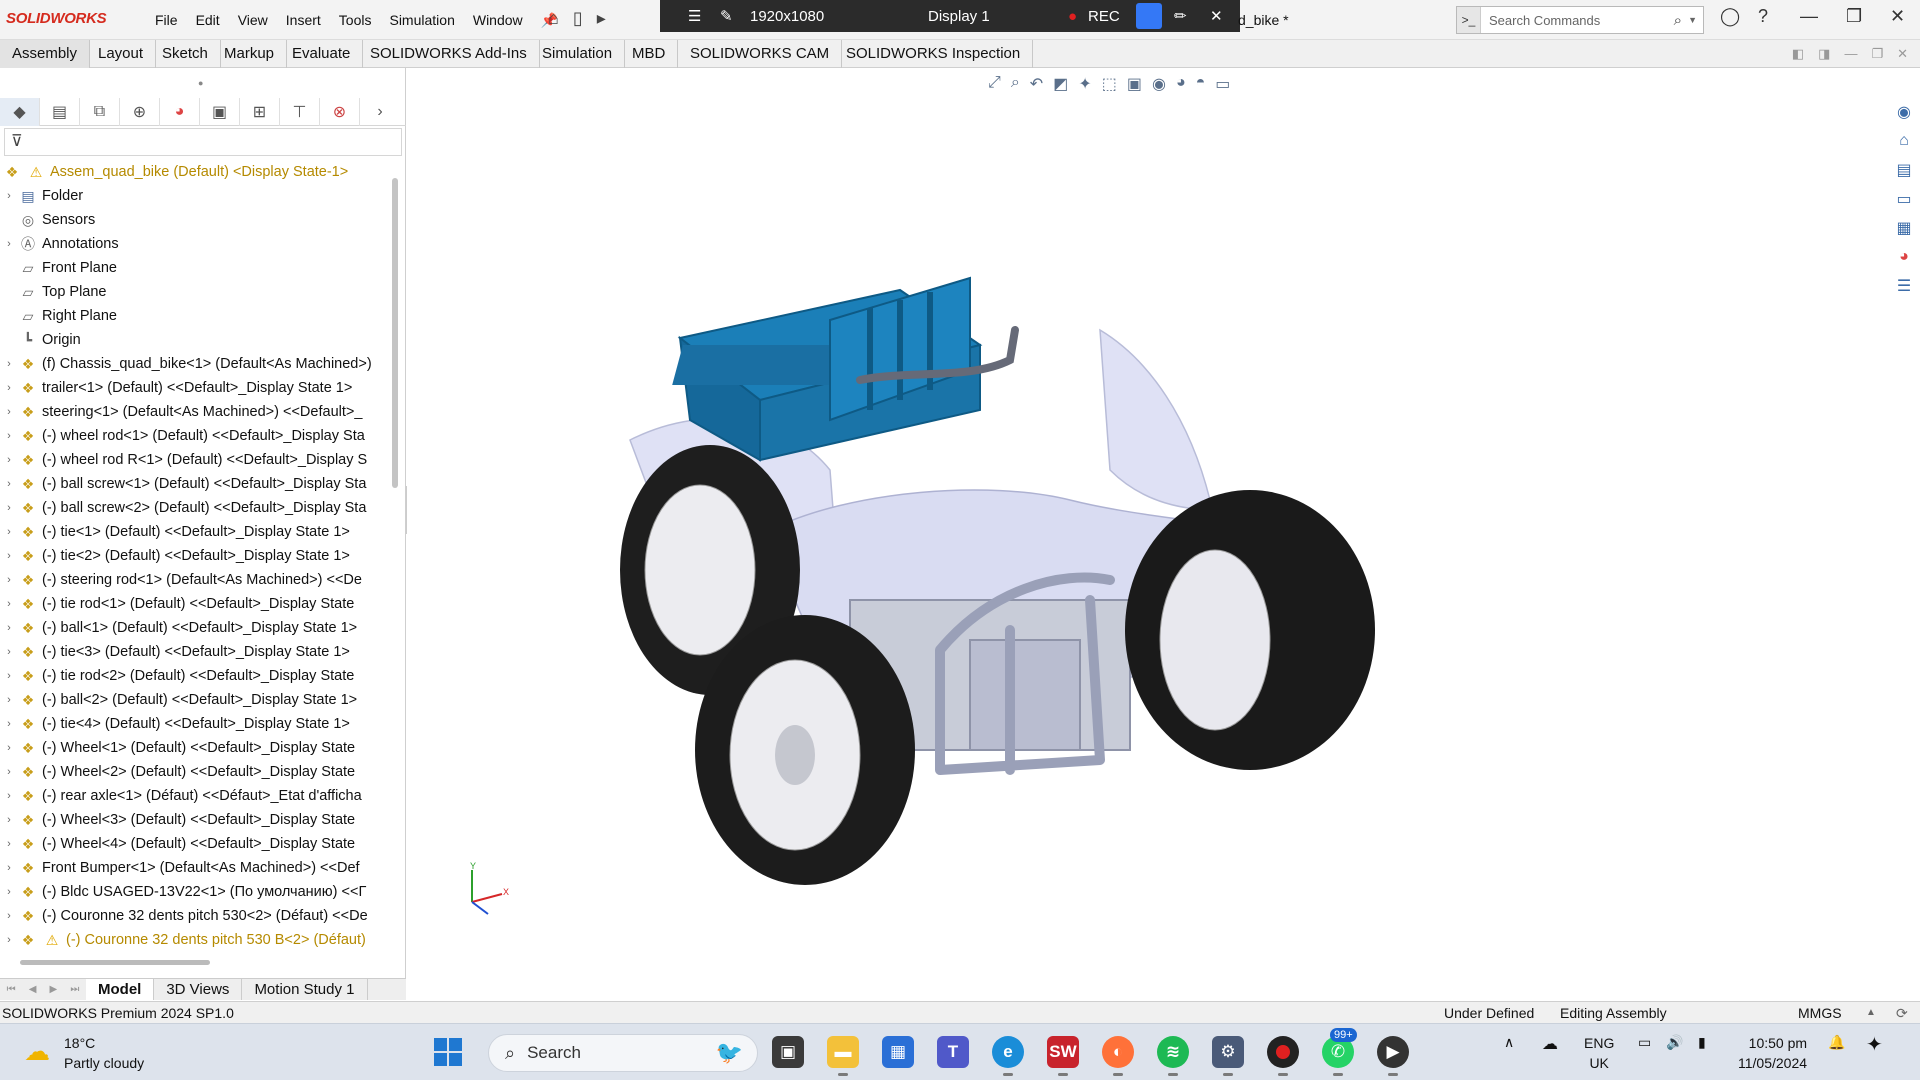  Describe the element at coordinates (1820, 1013) in the screenshot. I see `units-status: MMGS` at that location.